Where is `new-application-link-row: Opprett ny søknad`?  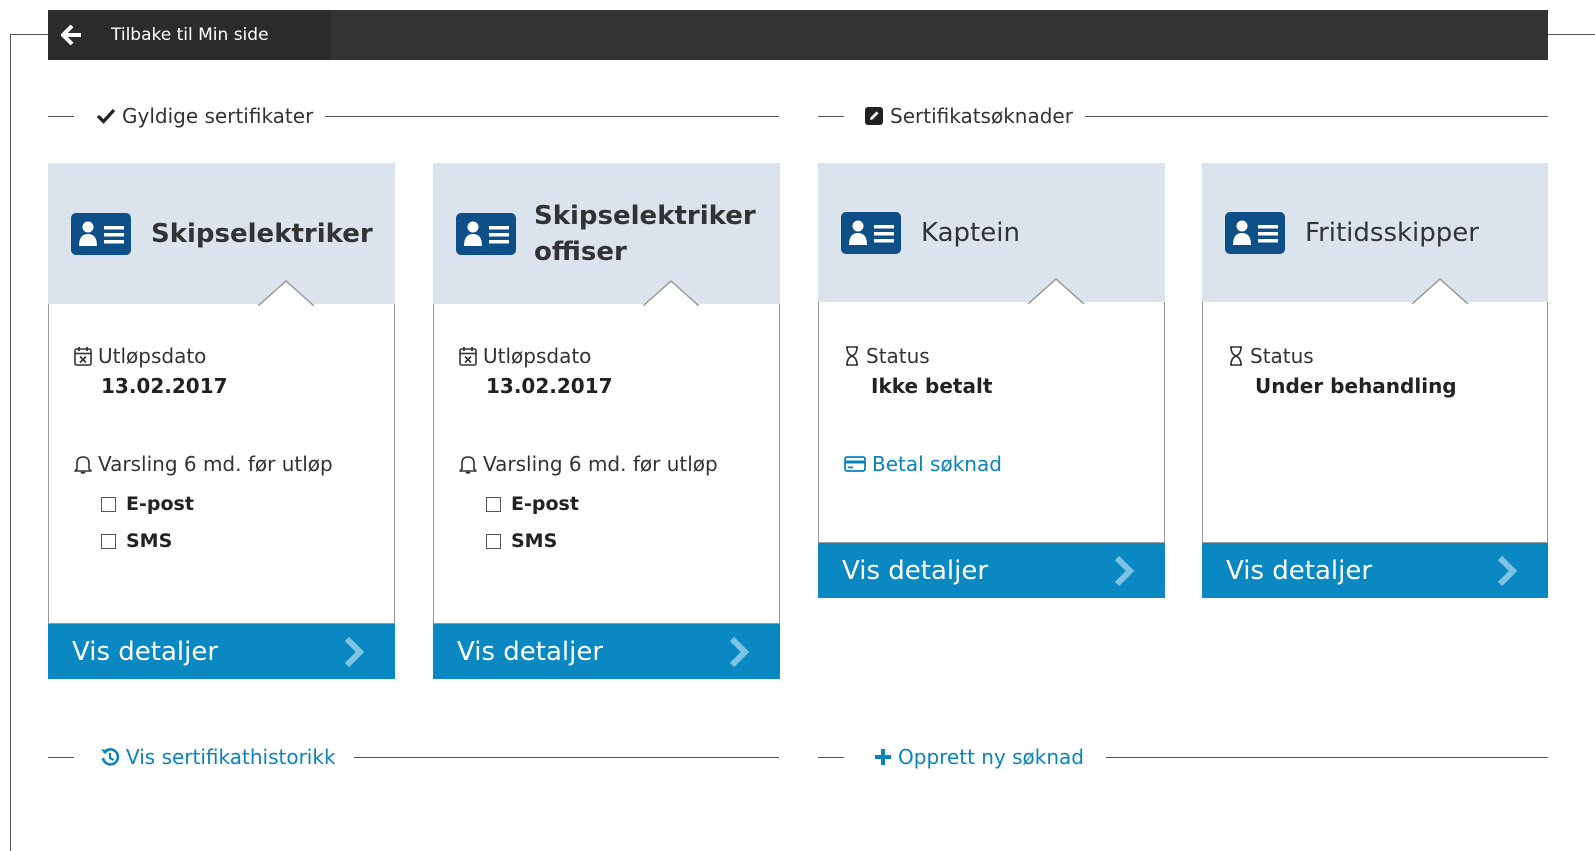
new-application-link-row: Opprett ny søknad is located at coordinates (1183, 757).